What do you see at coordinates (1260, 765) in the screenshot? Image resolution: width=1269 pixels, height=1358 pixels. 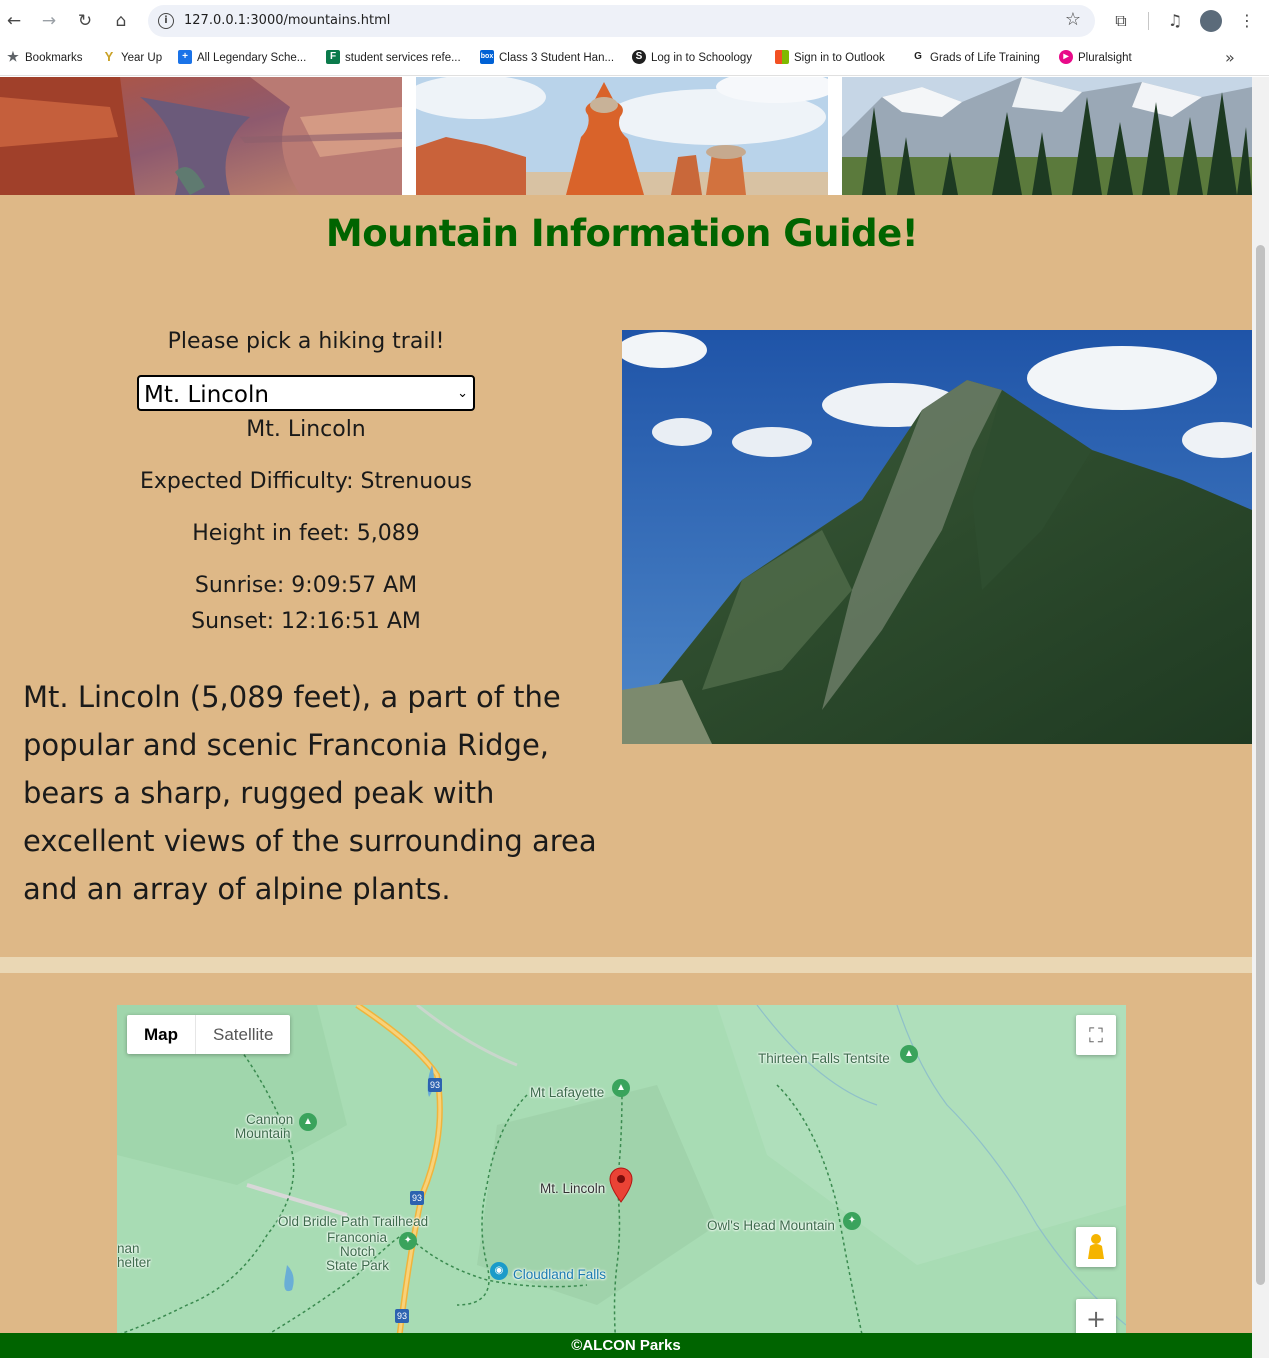 I see `scrollbar-thumb` at bounding box center [1260, 765].